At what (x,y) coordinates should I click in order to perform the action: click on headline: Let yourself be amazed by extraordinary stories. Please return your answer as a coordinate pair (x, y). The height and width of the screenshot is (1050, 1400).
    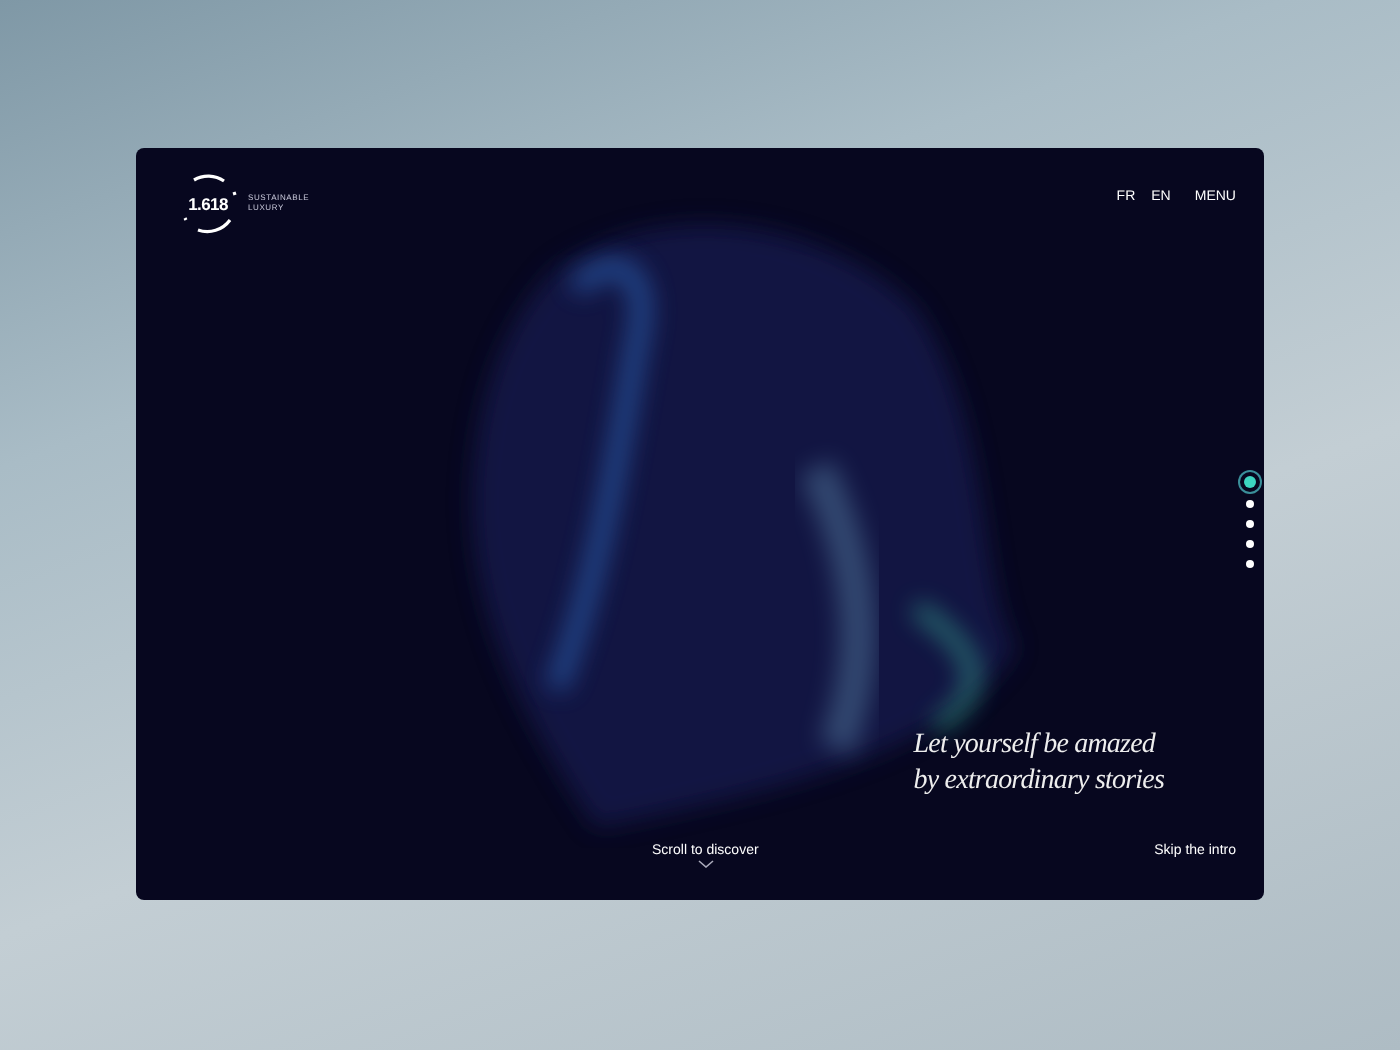
    Looking at the image, I should click on (1038, 764).